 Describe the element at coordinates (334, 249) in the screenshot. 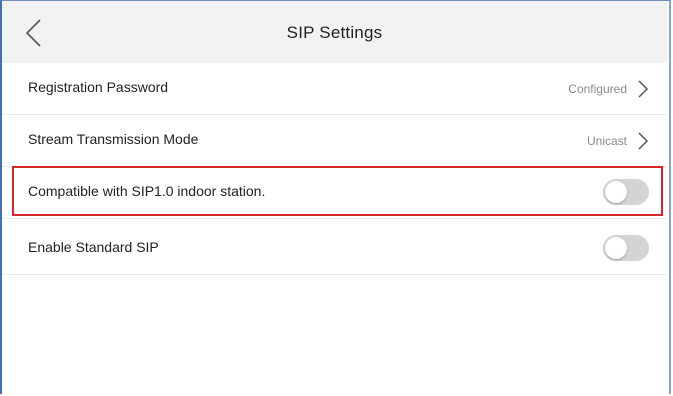

I see `row-enable-standard-sip: Enable Standard SIP` at that location.